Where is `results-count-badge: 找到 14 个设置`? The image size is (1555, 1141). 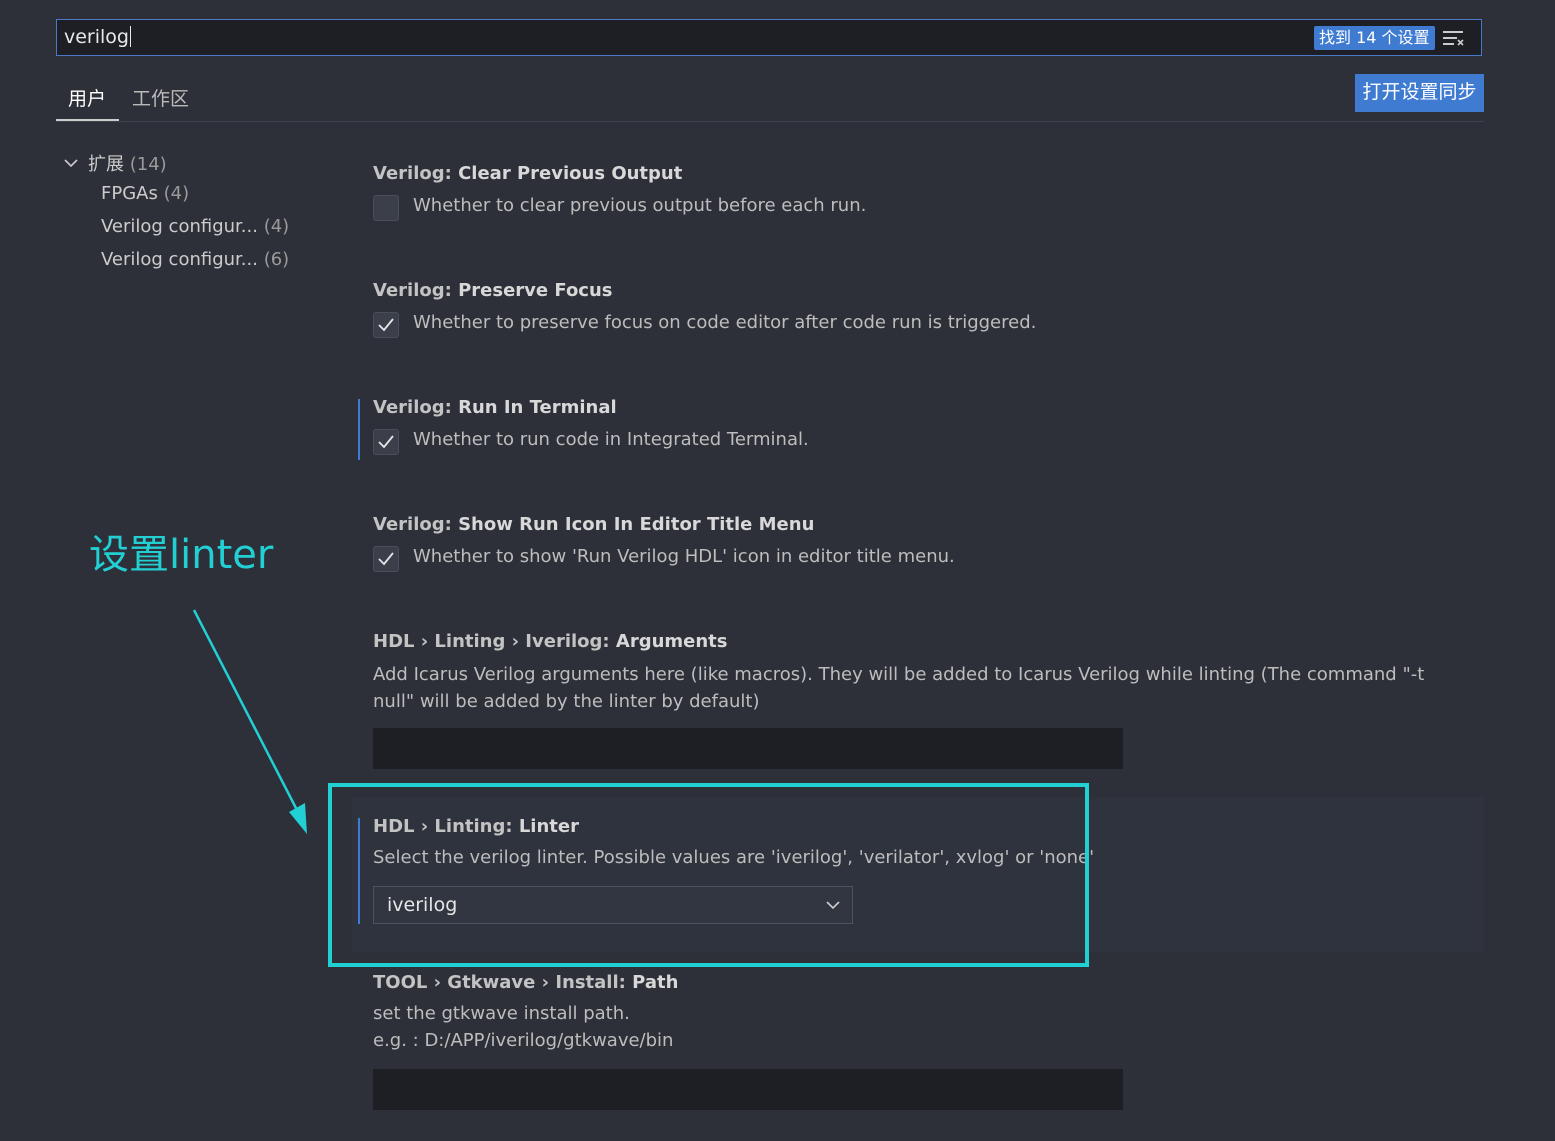
results-count-badge: 找到 14 个设置 is located at coordinates (1374, 38).